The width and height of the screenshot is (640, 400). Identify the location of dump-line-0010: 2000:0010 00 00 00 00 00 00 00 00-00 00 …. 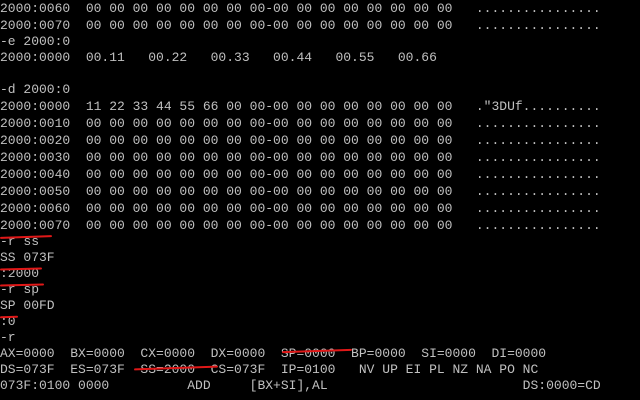
(300, 123).